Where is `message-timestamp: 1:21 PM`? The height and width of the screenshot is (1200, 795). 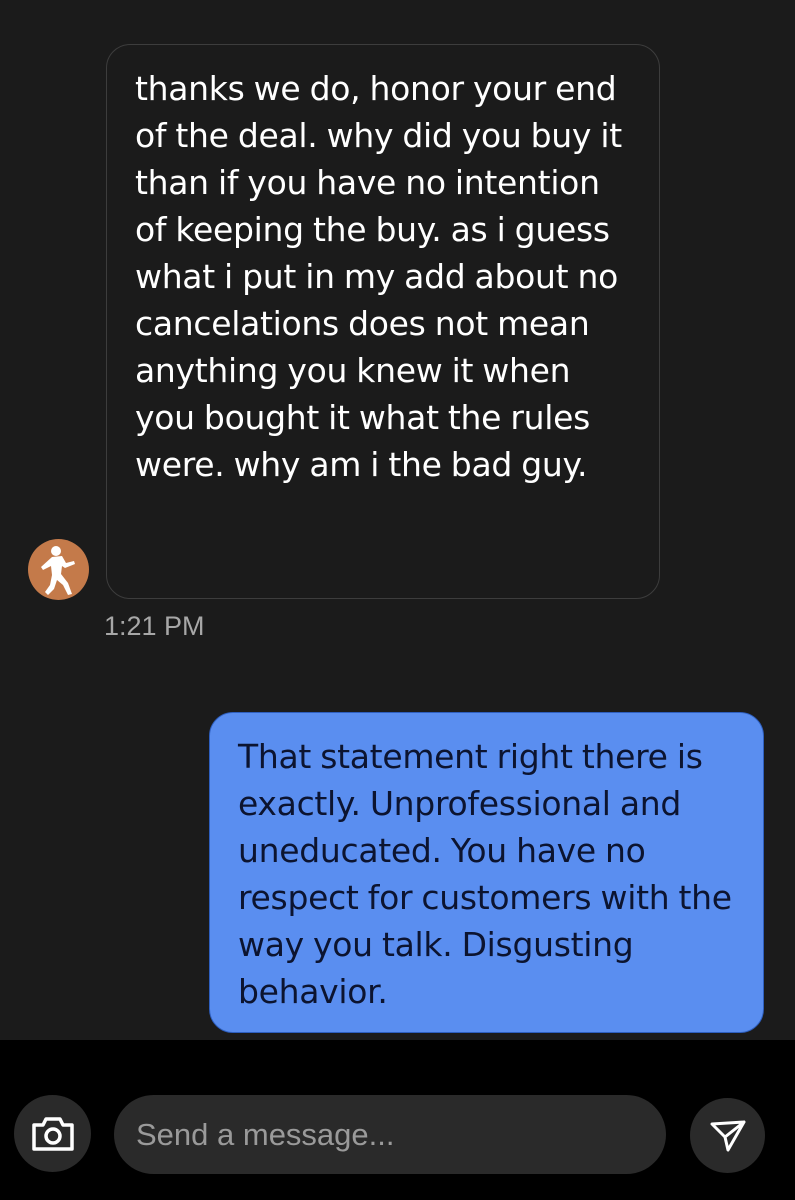
message-timestamp: 1:21 PM is located at coordinates (154, 626).